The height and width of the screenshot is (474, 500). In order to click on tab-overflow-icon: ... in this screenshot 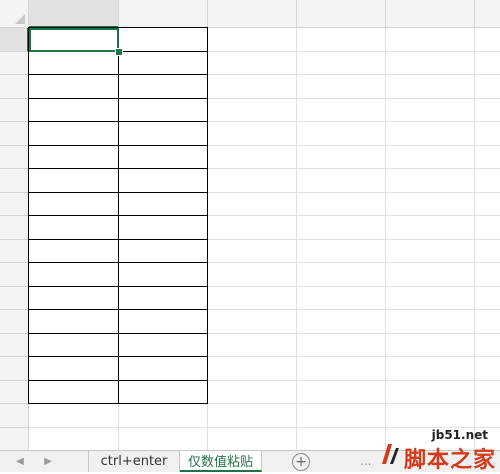, I will do `click(365, 461)`.